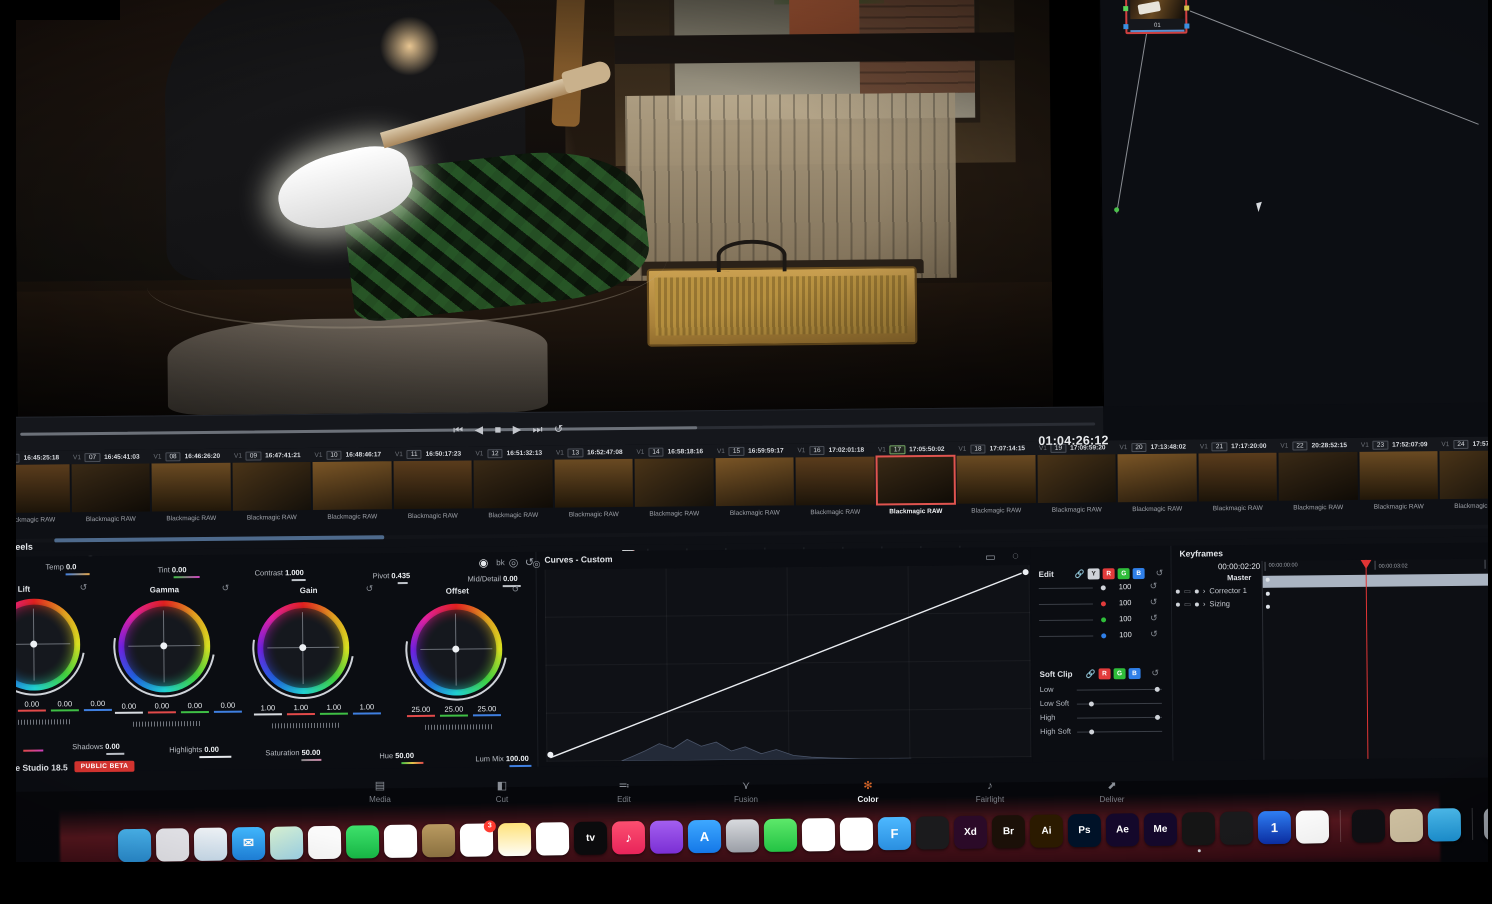 This screenshot has height=904, width=1492. I want to click on curve-preview-icon: ▭, so click(990, 556).